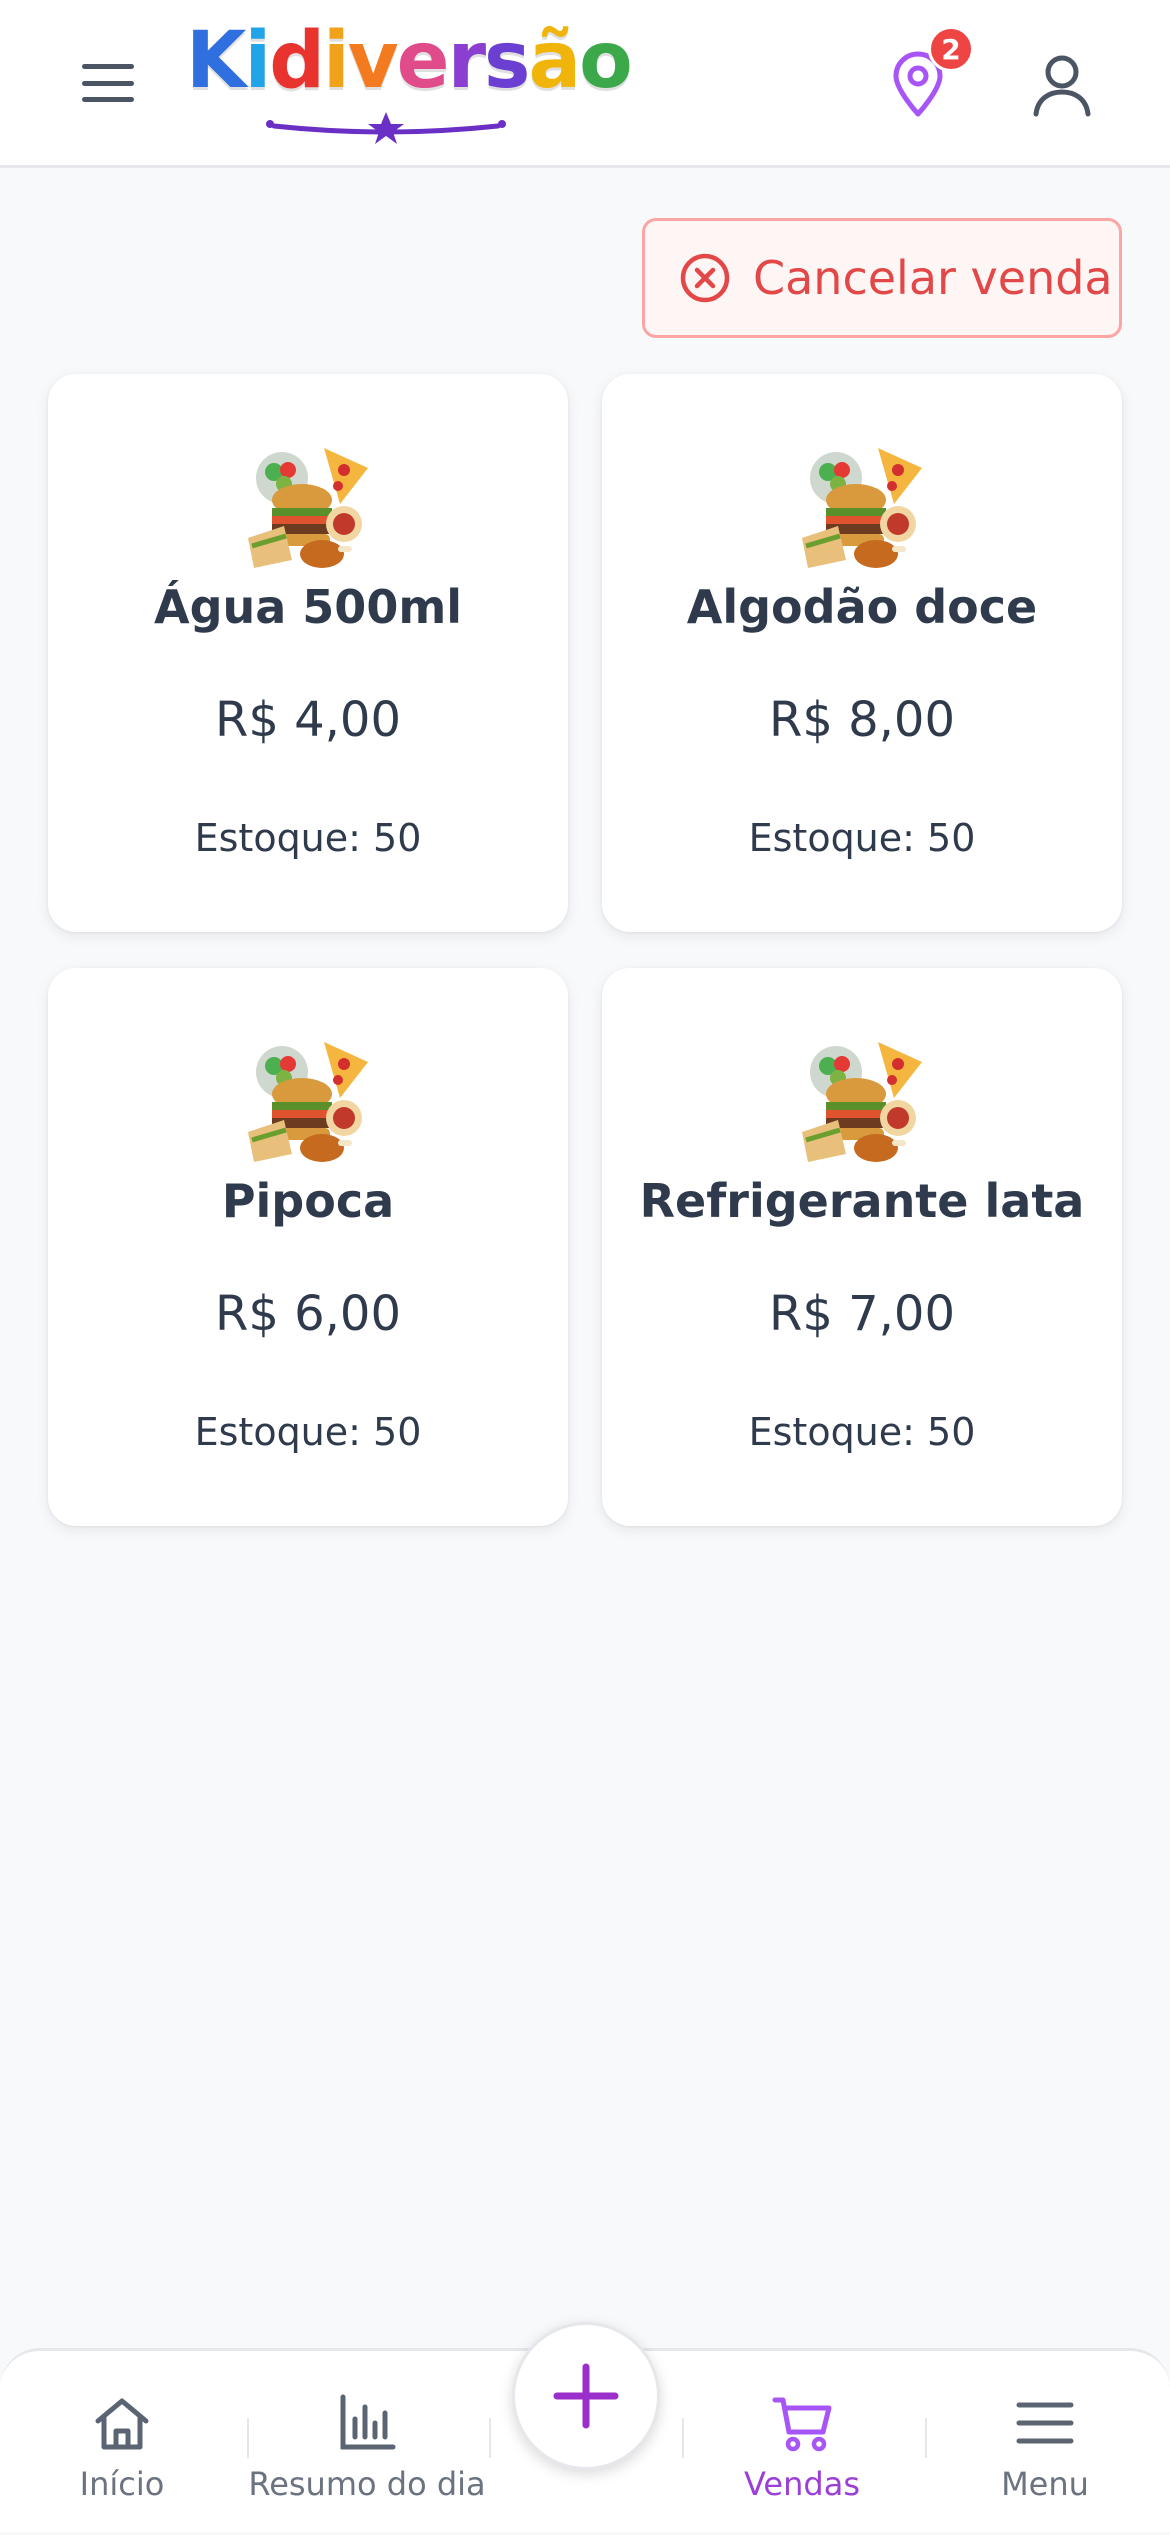 This screenshot has width=1170, height=2535. Describe the element at coordinates (308, 653) in the screenshot. I see `product-card: Água 500ml R$ 4,00 Estoque: 50` at that location.